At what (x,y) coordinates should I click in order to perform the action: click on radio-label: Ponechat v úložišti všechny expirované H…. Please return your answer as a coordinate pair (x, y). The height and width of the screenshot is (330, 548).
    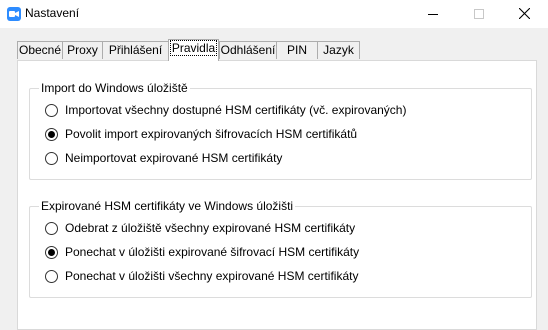
    Looking at the image, I should click on (212, 276).